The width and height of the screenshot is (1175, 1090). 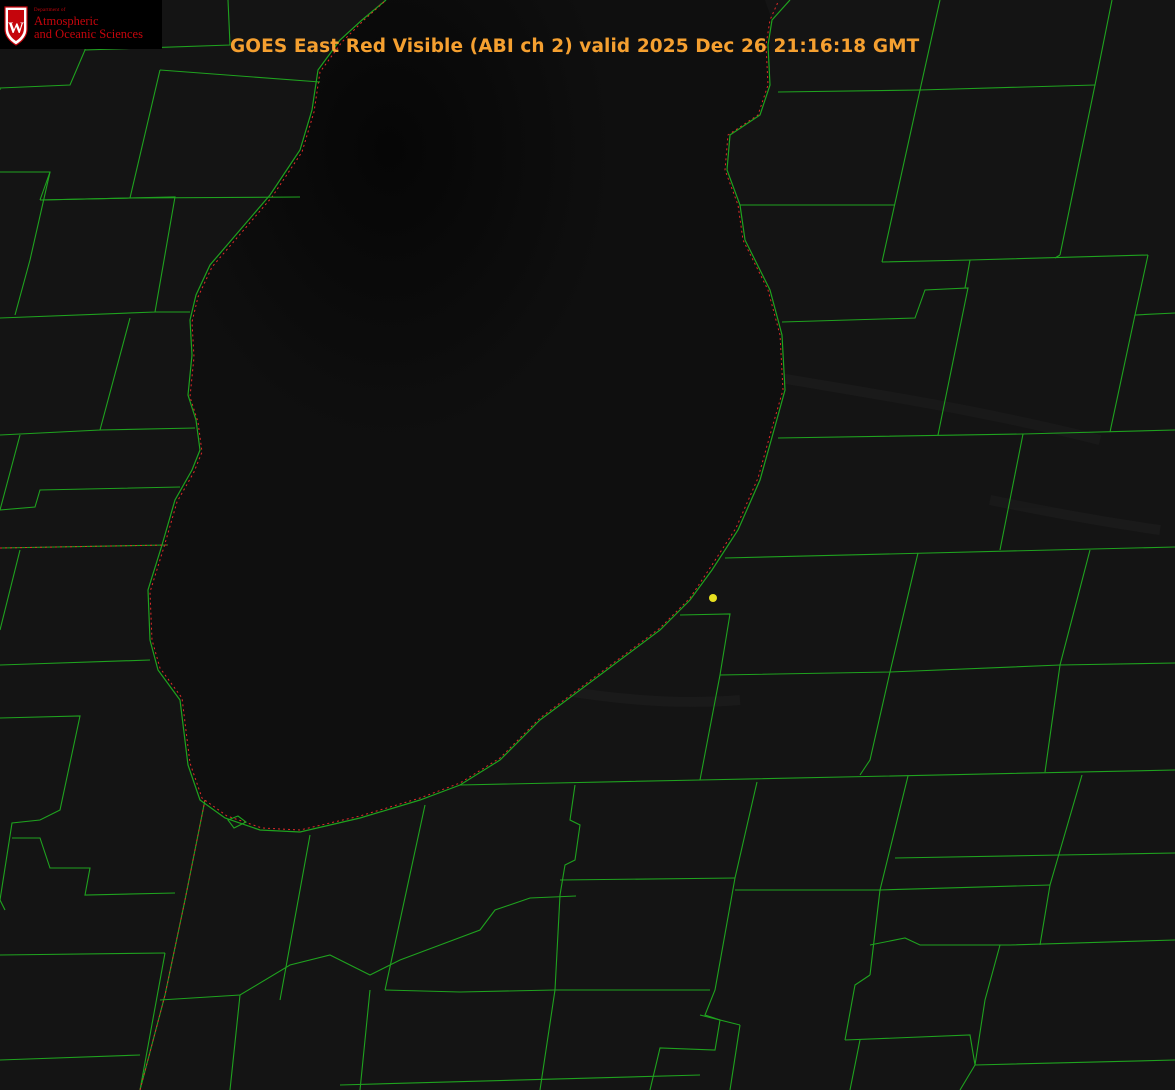 What do you see at coordinates (713, 598) in the screenshot?
I see `station-marker-icon` at bounding box center [713, 598].